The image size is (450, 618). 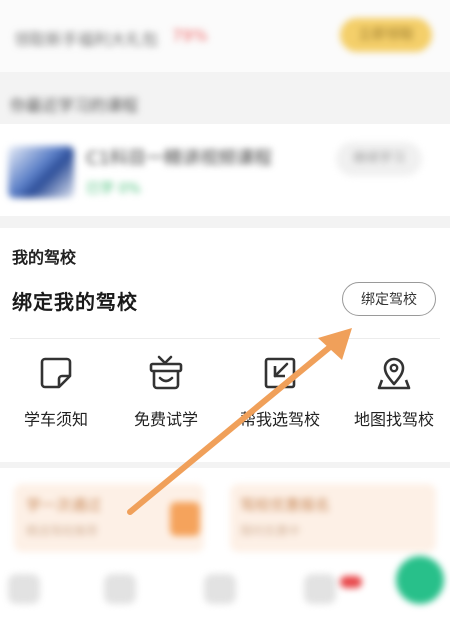 I want to click on promo-card-subtitle: 限时优惠中, so click(x=270, y=531).